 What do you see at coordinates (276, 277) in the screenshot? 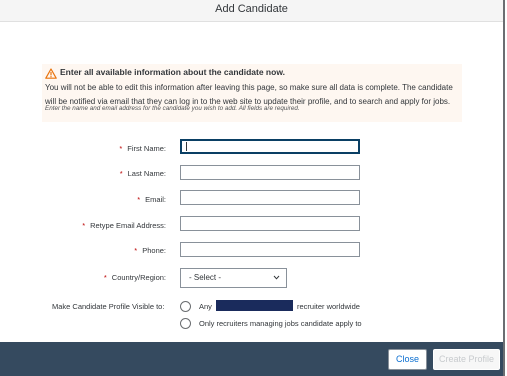
I see `chevron-down-icon` at bounding box center [276, 277].